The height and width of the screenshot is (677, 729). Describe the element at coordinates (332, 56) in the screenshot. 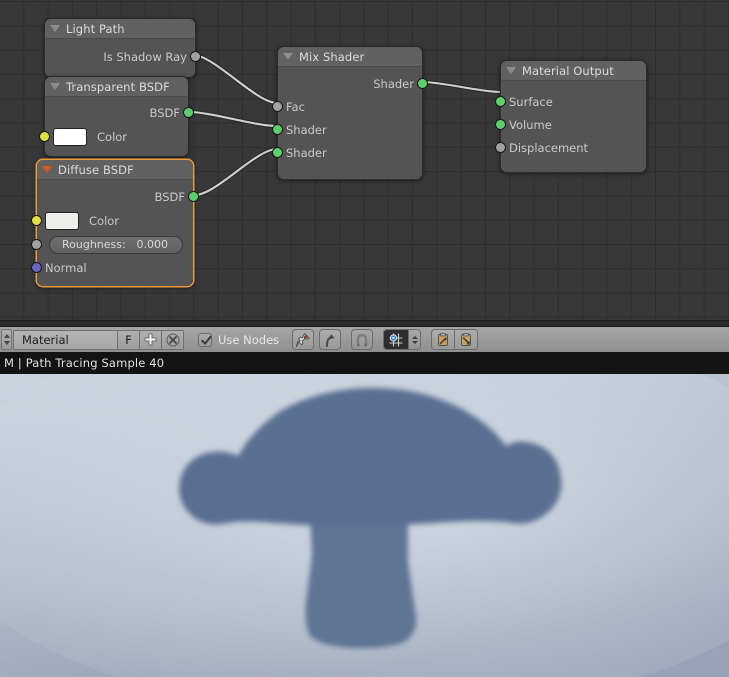

I see `node-title: Mix Shader` at that location.